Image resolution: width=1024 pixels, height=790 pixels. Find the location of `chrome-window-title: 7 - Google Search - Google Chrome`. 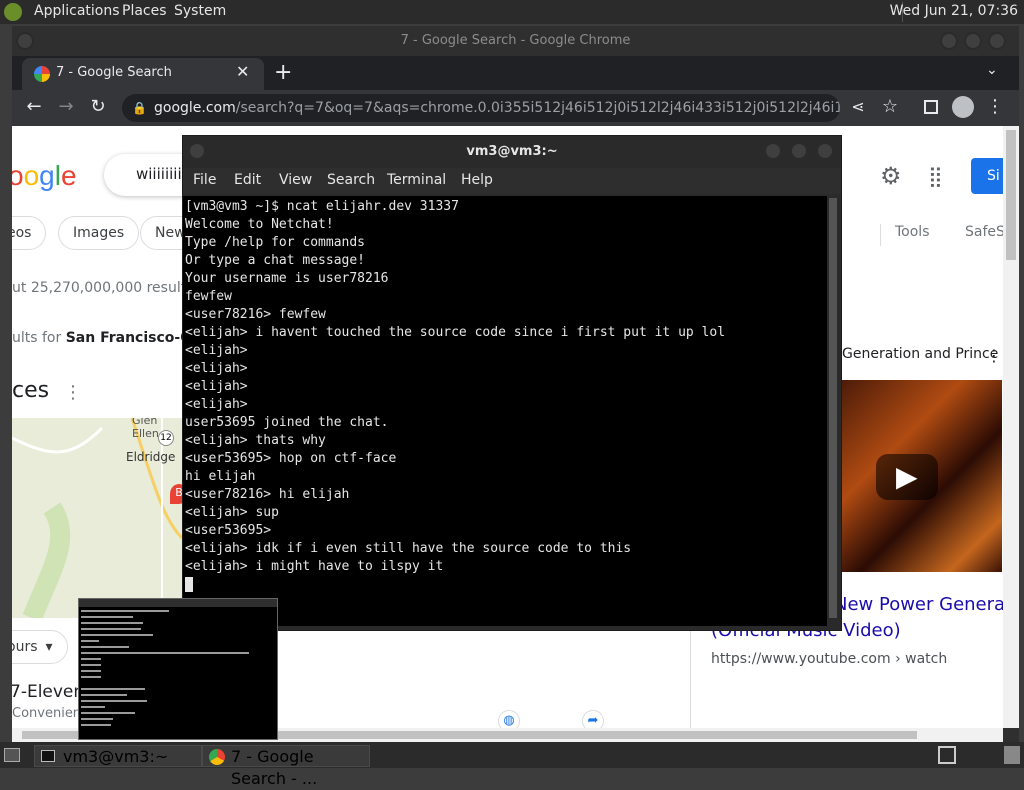

chrome-window-title: 7 - Google Search - Google Chrome is located at coordinates (515, 40).